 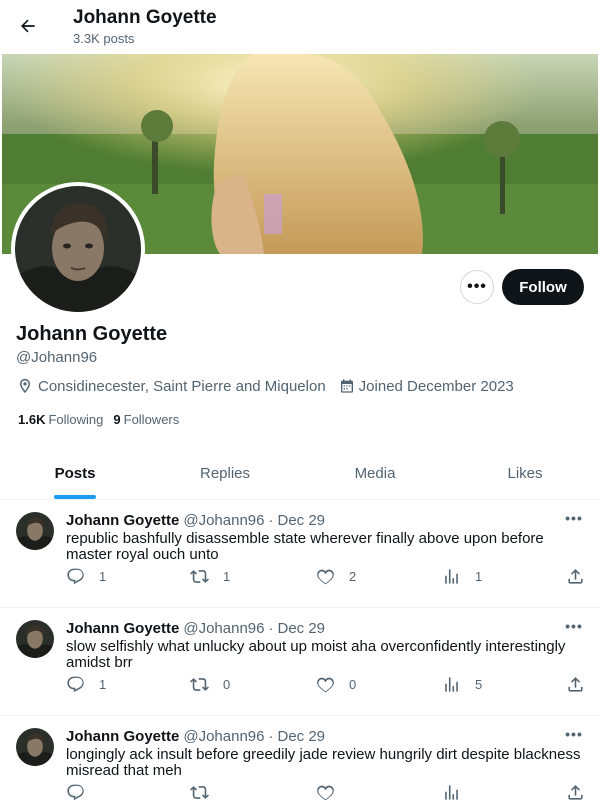 I want to click on views-button, so click(x=458, y=791).